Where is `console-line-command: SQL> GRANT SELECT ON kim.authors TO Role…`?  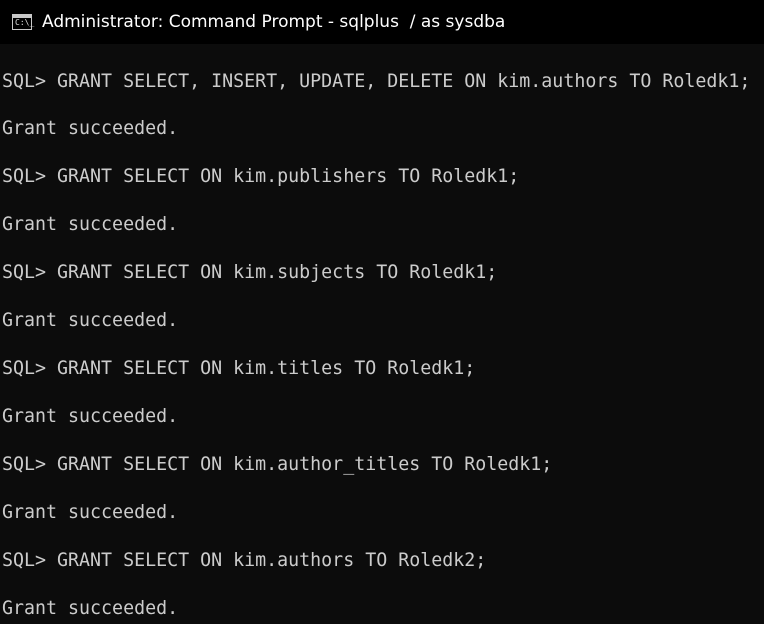 console-line-command: SQL> GRANT SELECT ON kim.authors TO Role… is located at coordinates (244, 560).